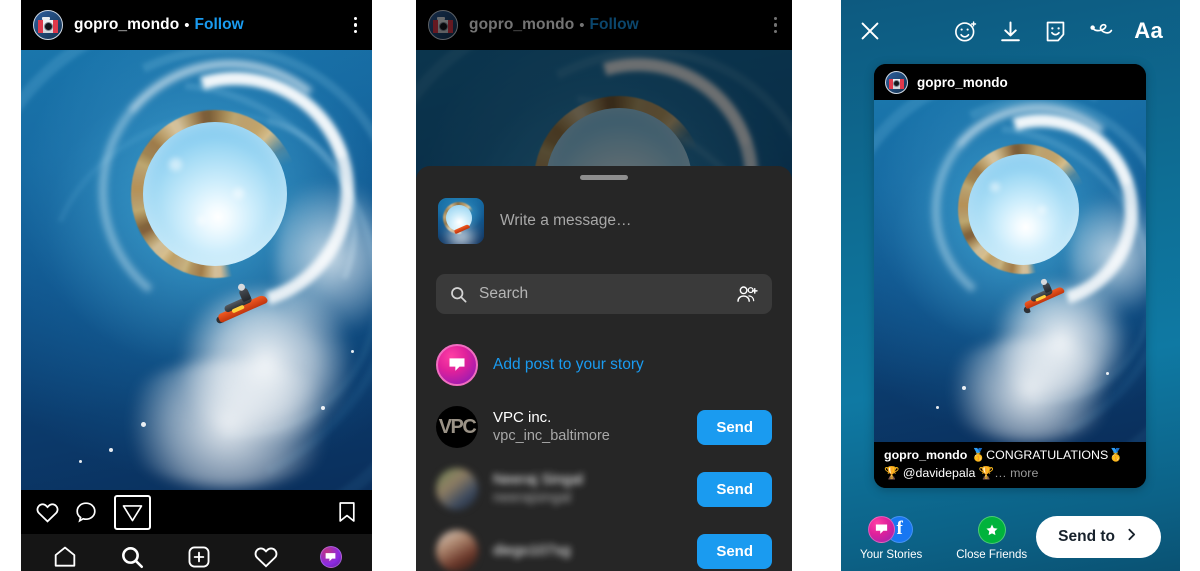  Describe the element at coordinates (504, 293) in the screenshot. I see `search-placeholder: Search` at that location.